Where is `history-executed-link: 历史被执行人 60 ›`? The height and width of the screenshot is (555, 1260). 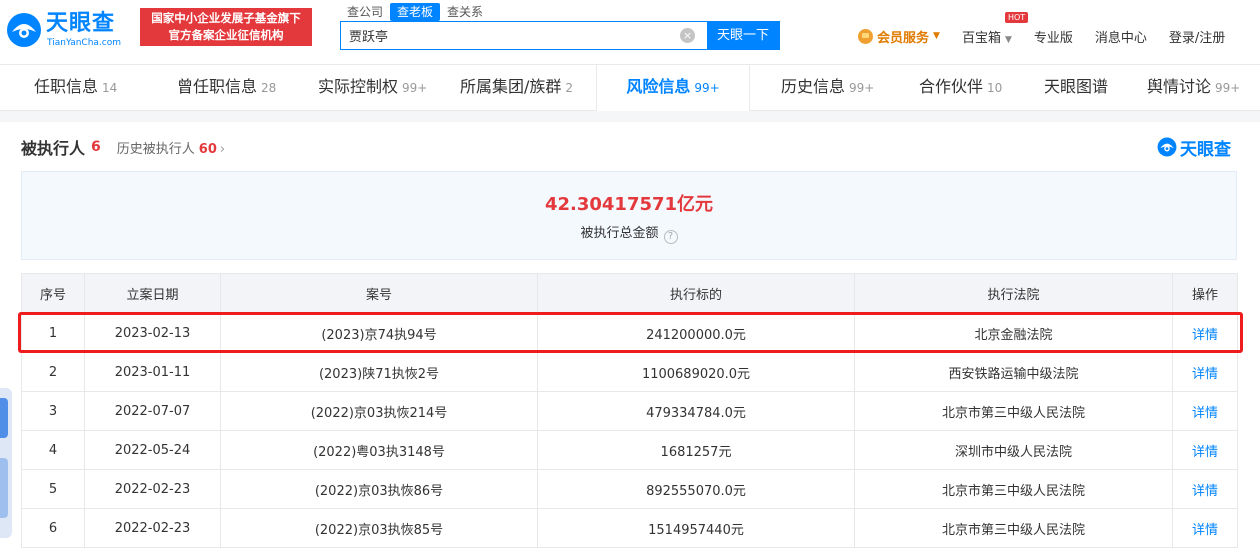 history-executed-link: 历史被执行人 60 › is located at coordinates (171, 147).